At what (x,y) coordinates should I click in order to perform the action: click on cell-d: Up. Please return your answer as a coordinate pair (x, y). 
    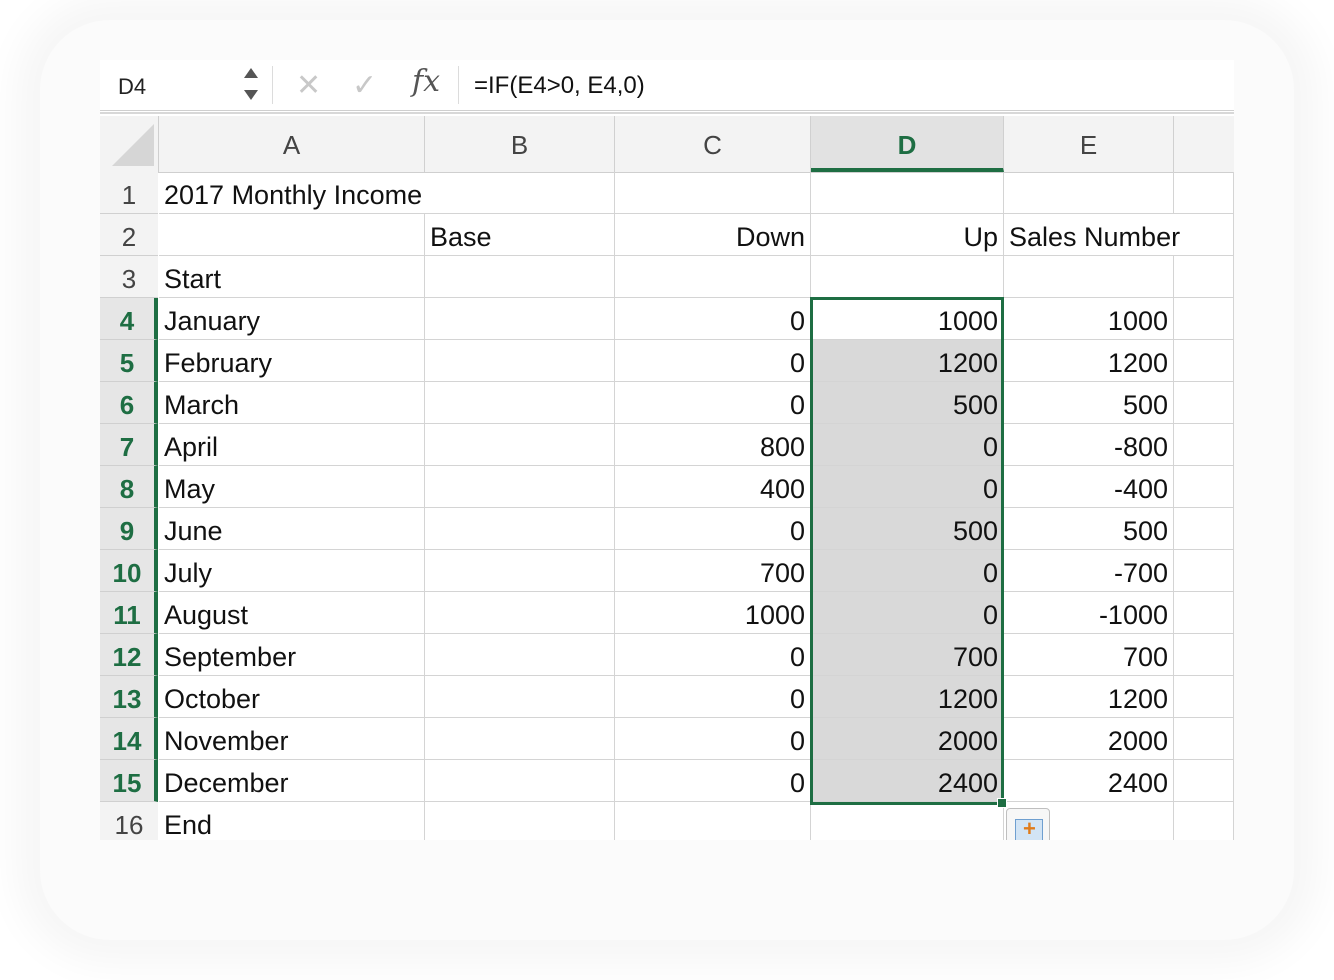
    Looking at the image, I should click on (907, 235).